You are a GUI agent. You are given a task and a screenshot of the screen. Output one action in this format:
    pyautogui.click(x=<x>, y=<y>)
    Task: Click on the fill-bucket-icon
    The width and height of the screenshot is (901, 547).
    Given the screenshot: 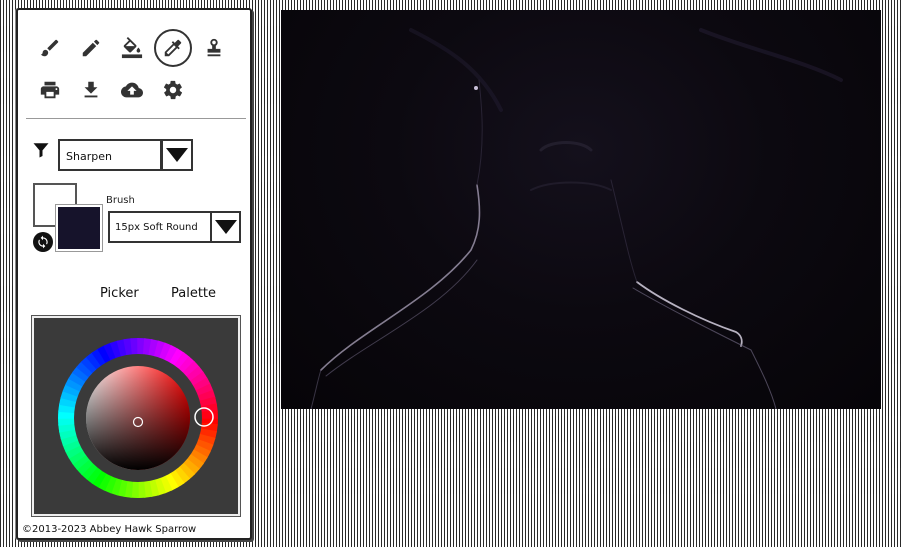 What is the action you would take?
    pyautogui.click(x=132, y=48)
    